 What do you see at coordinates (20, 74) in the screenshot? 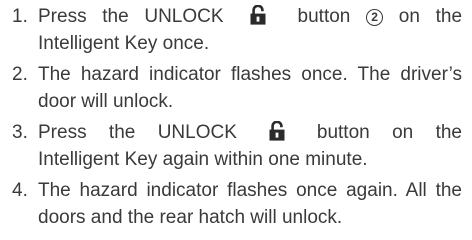
I see `step-number: 2.` at bounding box center [20, 74].